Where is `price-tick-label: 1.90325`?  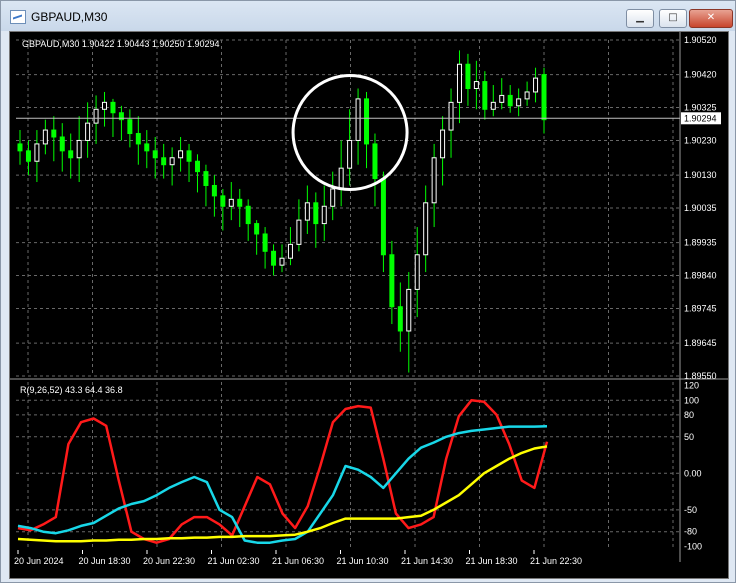 price-tick-label: 1.90325 is located at coordinates (700, 108).